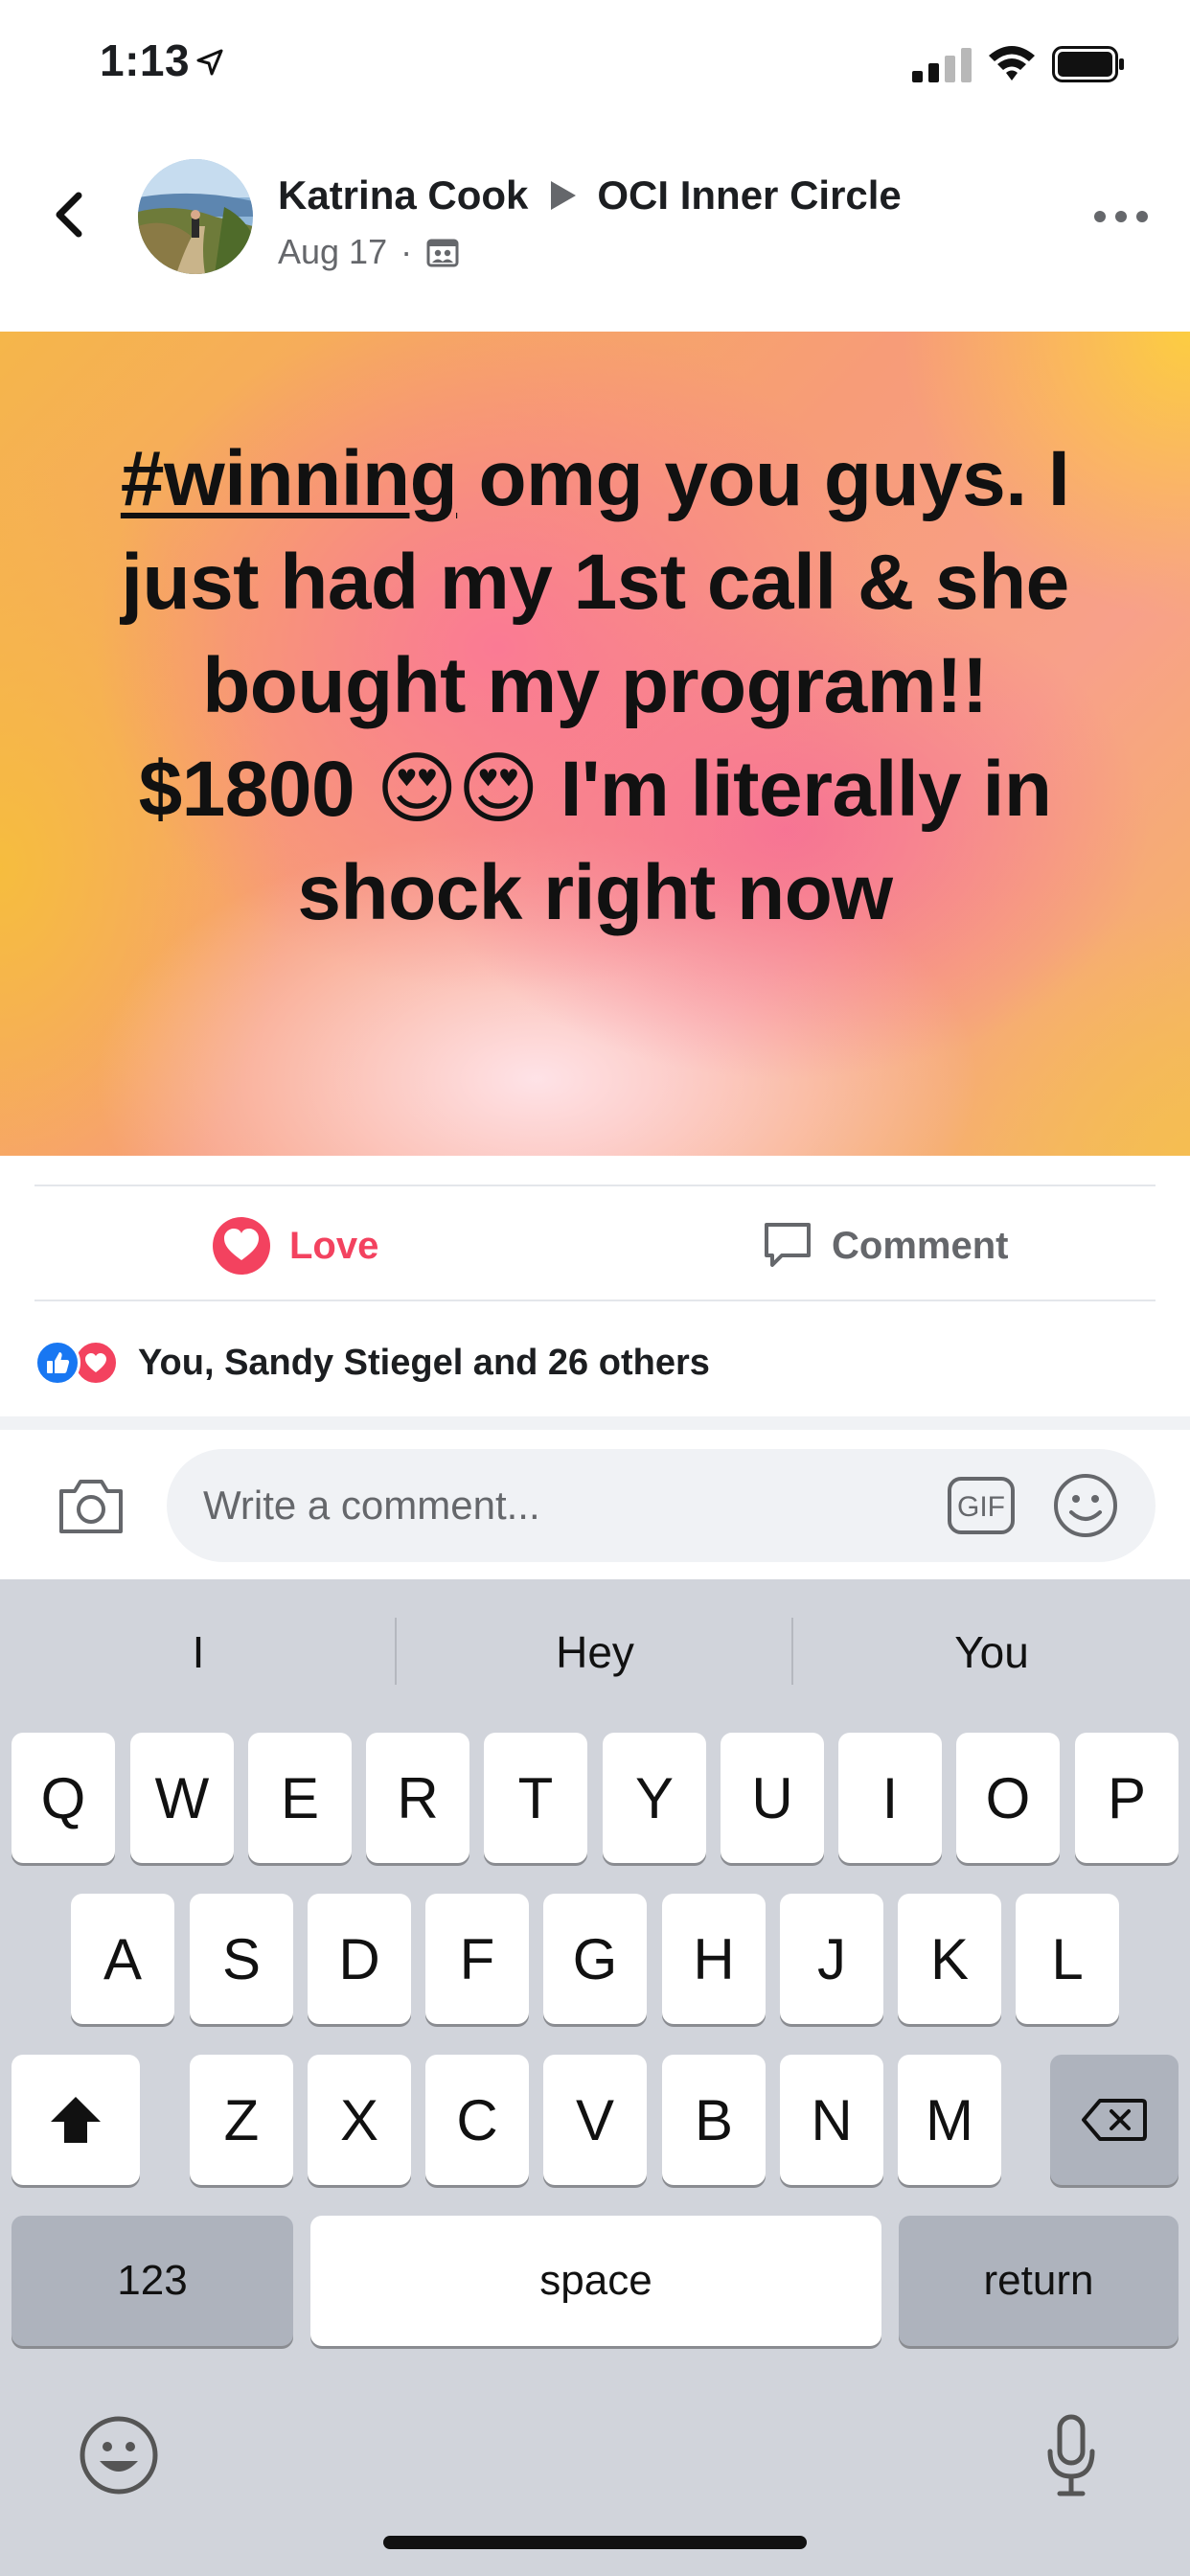  I want to click on like-icon, so click(57, 1363).